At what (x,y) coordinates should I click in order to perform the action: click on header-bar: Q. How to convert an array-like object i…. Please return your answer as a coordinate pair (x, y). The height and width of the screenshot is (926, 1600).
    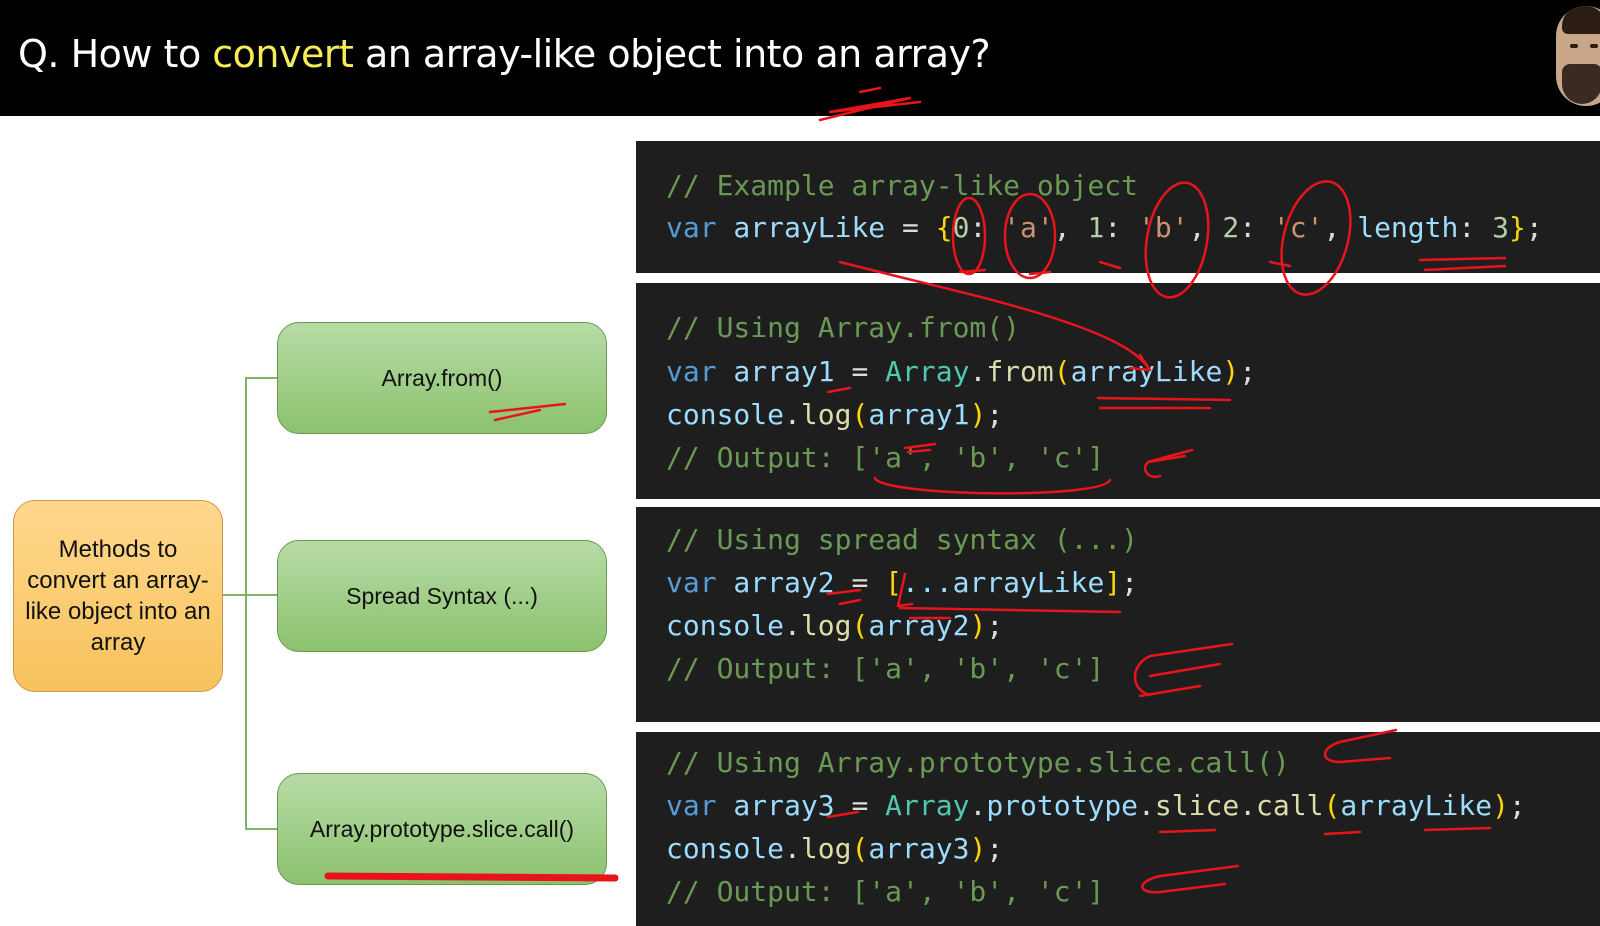
    Looking at the image, I should click on (800, 58).